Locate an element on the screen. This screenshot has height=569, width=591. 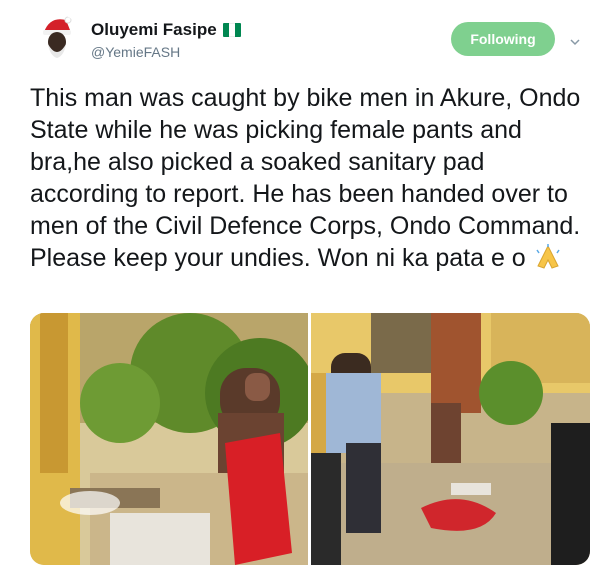
user-handle: @YemieFASH is located at coordinates (135, 52).